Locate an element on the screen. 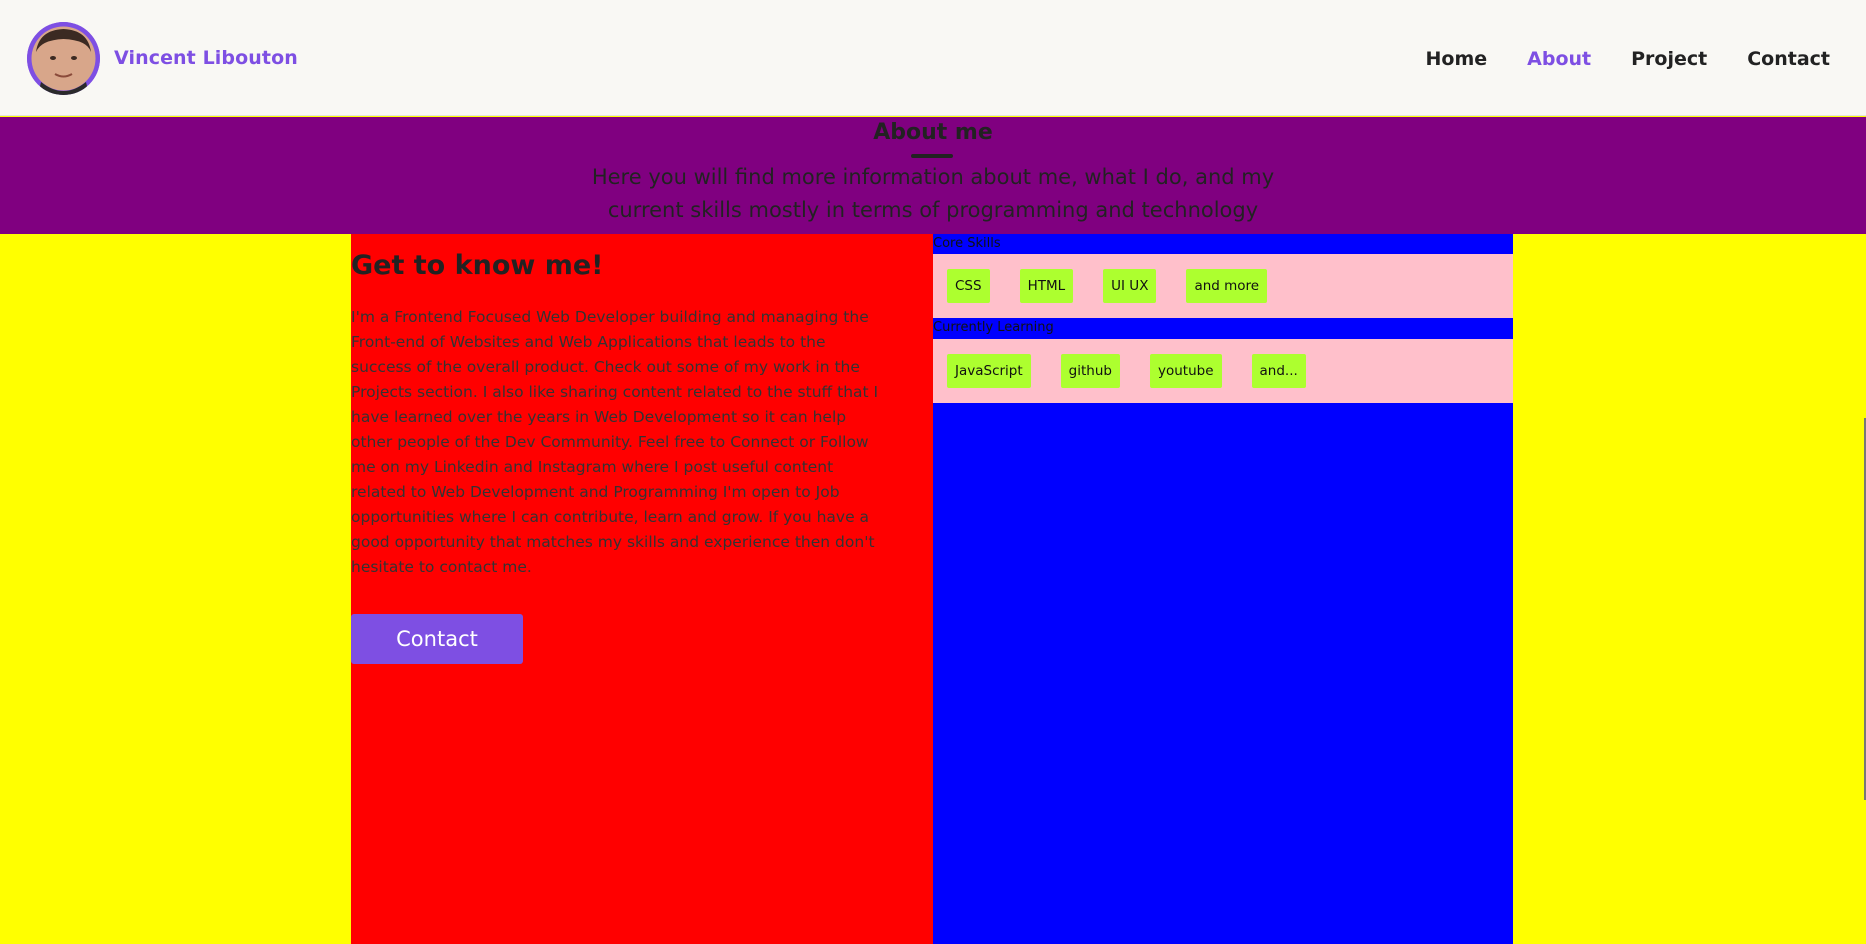 This screenshot has height=944, width=1866. skill-chip: and more is located at coordinates (1227, 286).